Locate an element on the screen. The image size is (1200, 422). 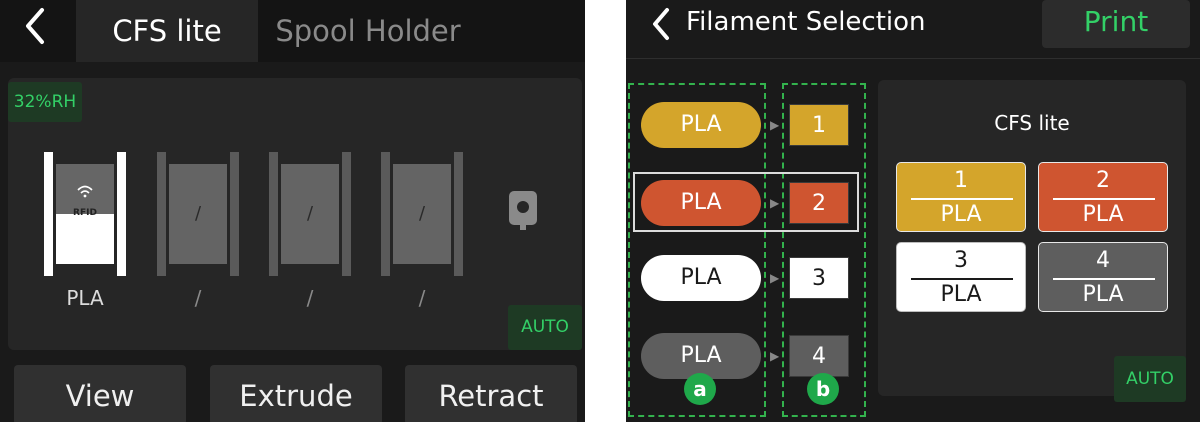
slot-2: / is located at coordinates (198, 214).